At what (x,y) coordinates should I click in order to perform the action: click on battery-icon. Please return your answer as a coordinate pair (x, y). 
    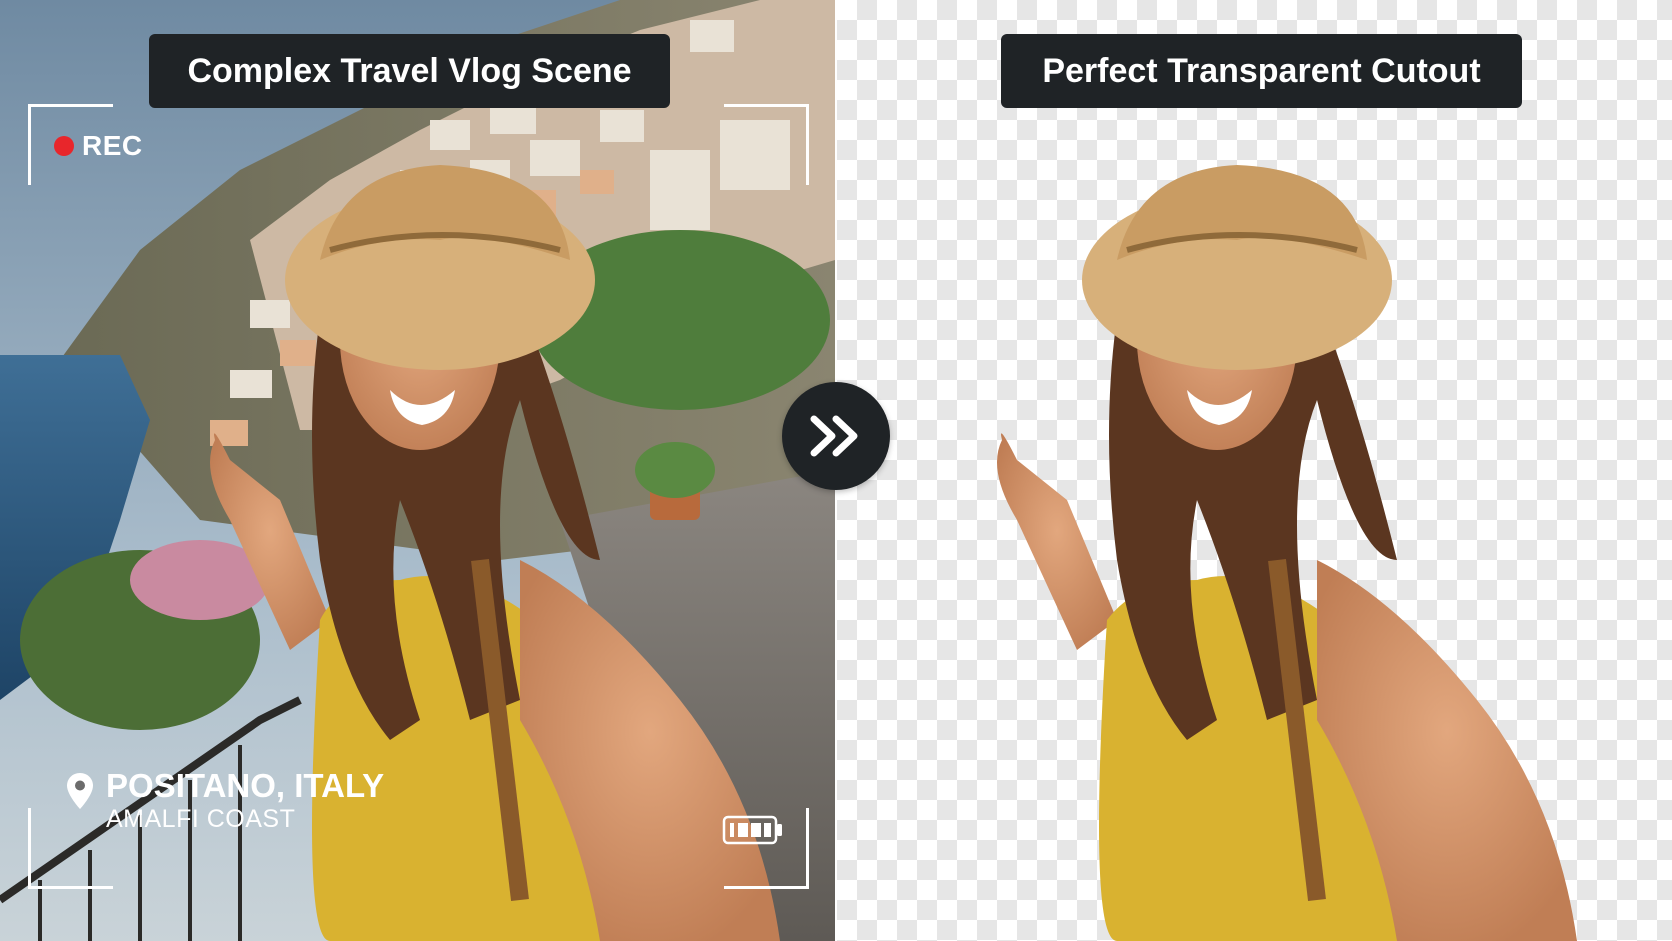
    Looking at the image, I should click on (752, 830).